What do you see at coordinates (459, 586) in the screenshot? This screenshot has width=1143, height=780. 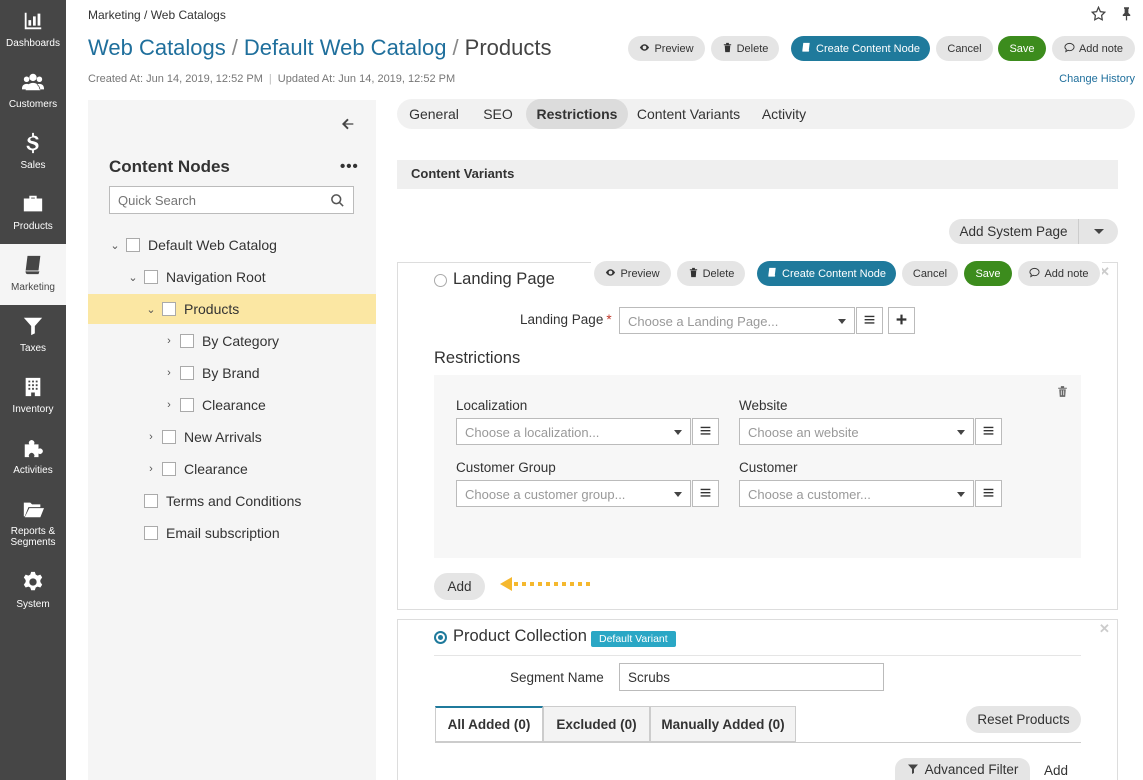 I see `add-restriction-button: Add` at bounding box center [459, 586].